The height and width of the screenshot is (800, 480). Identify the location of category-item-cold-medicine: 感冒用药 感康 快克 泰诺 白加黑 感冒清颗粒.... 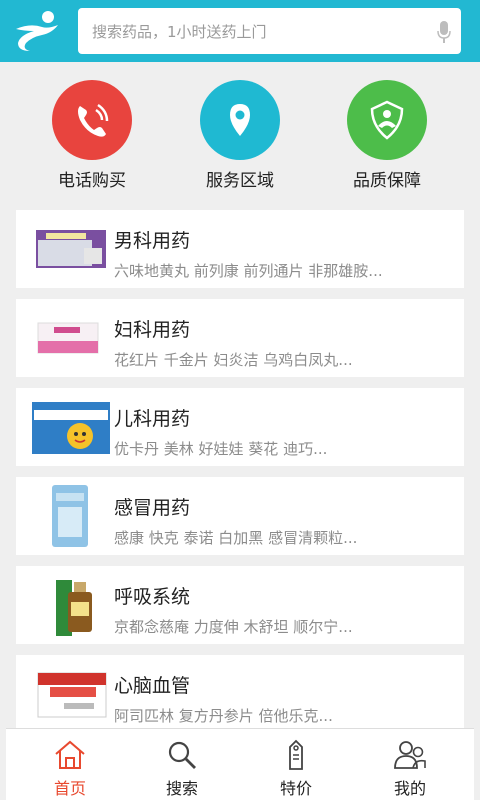
(240, 516).